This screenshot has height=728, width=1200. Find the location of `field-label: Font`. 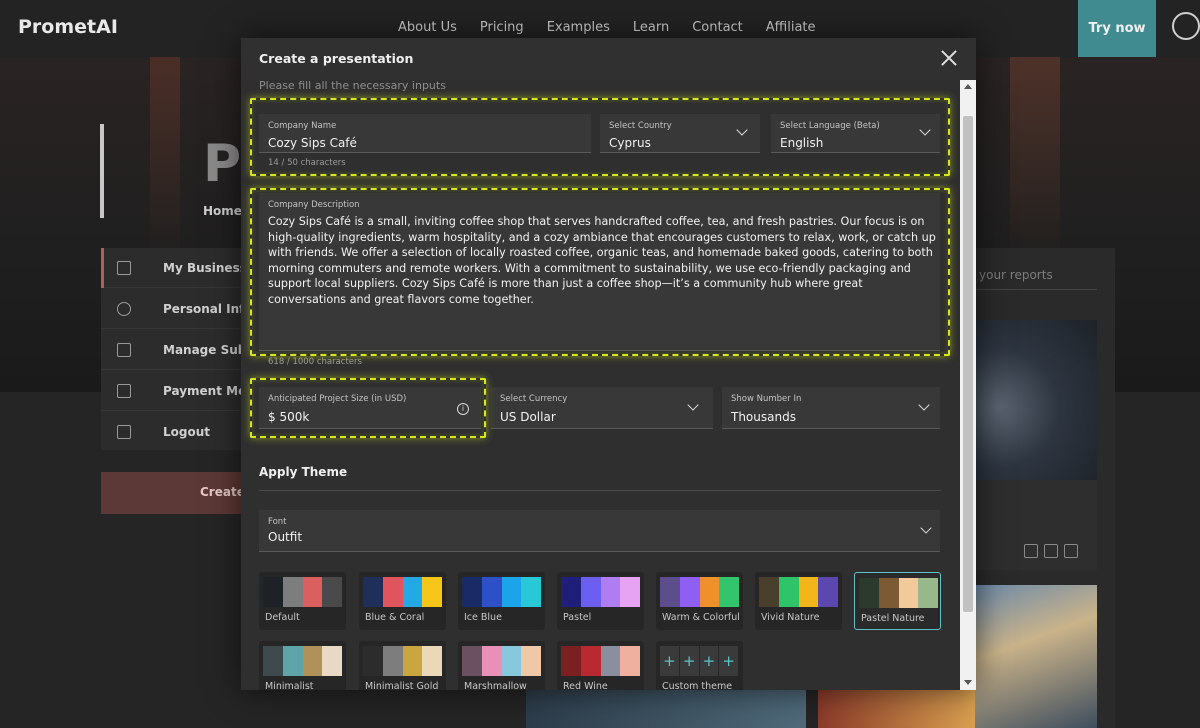

field-label: Font is located at coordinates (277, 522).